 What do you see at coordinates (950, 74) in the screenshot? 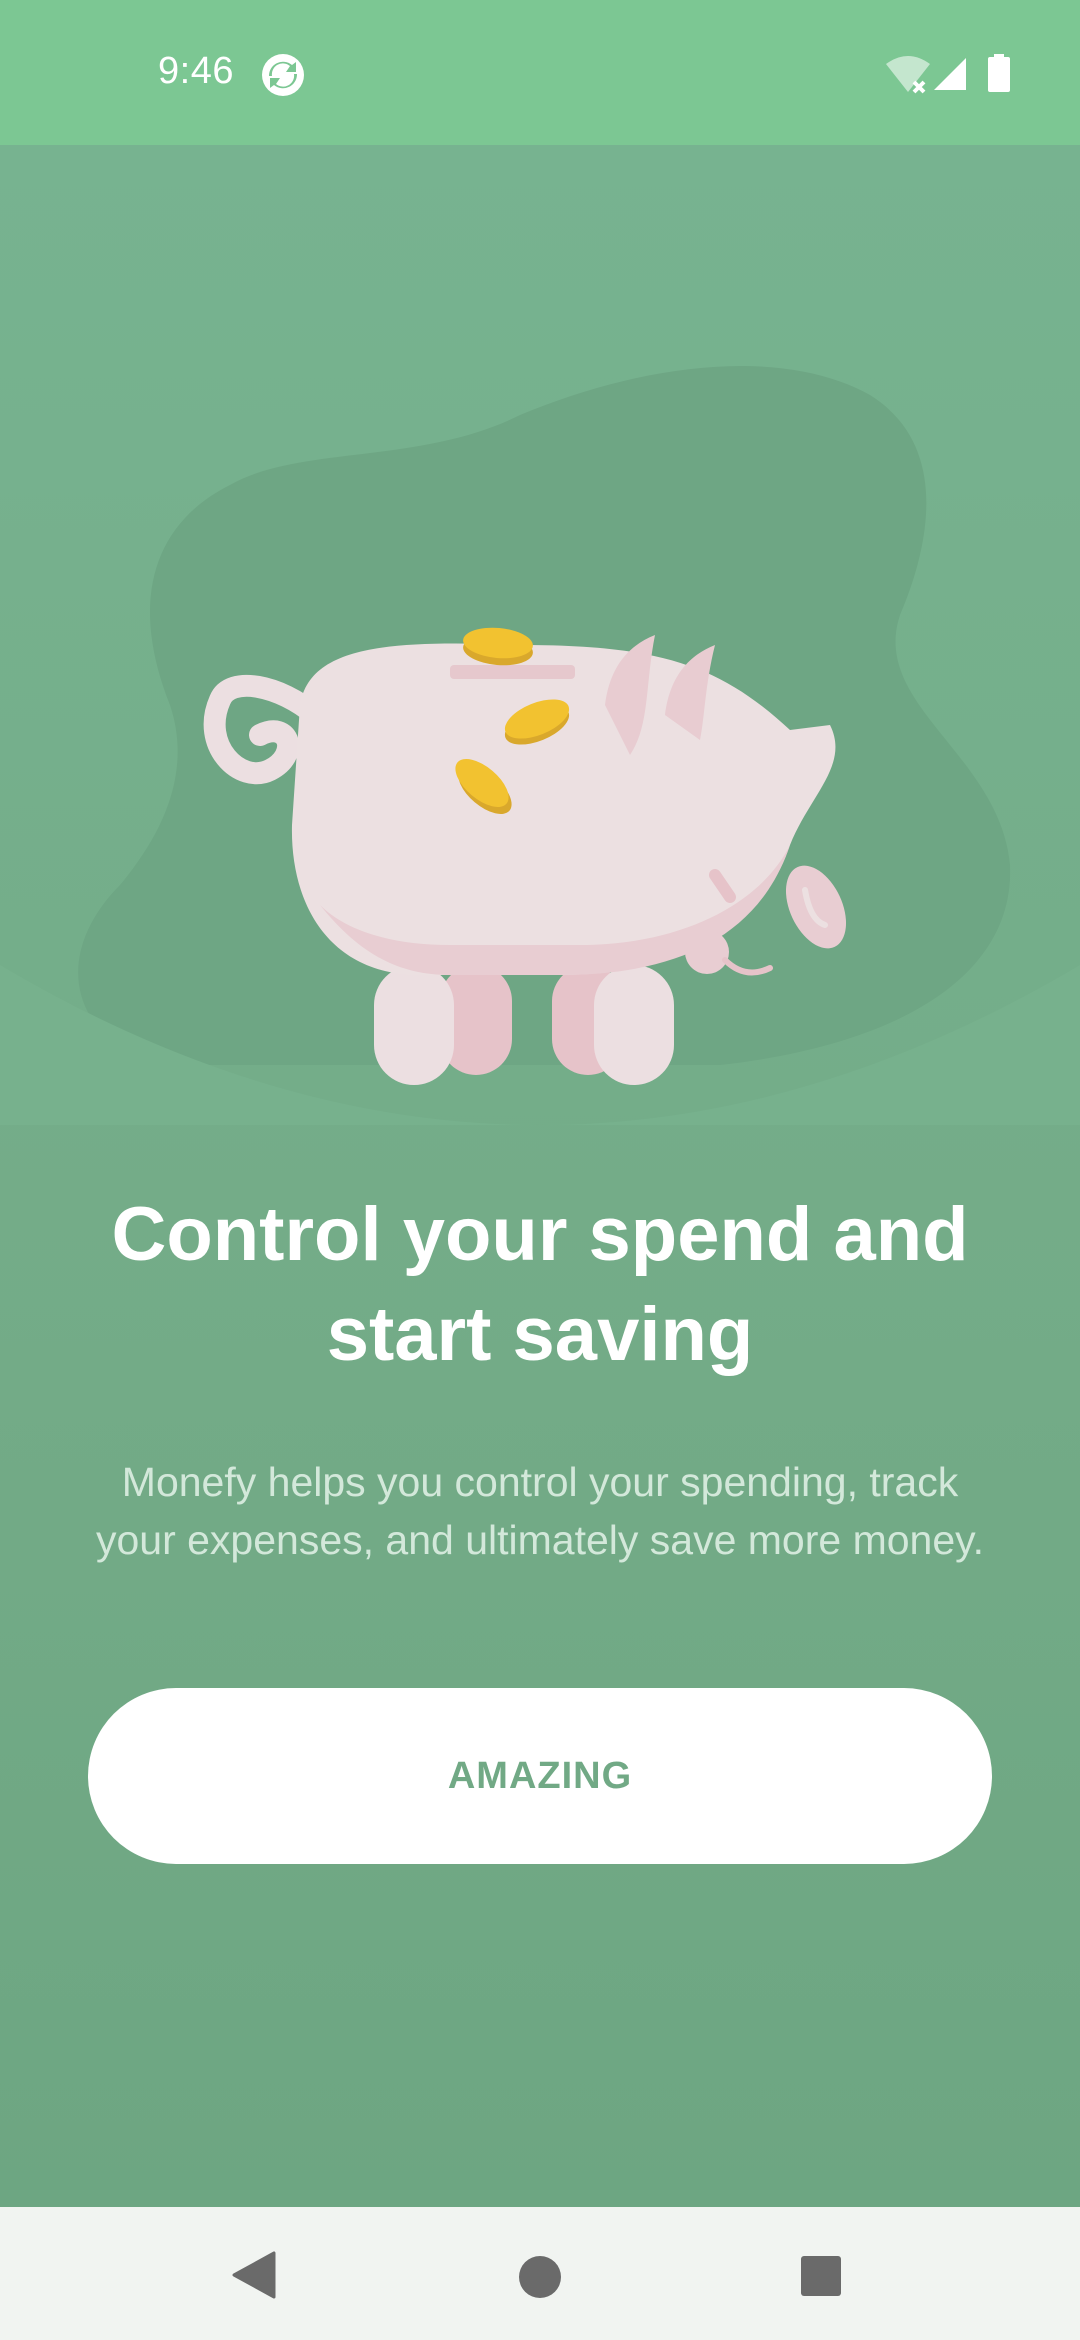
I see `cell-signal-icon` at bounding box center [950, 74].